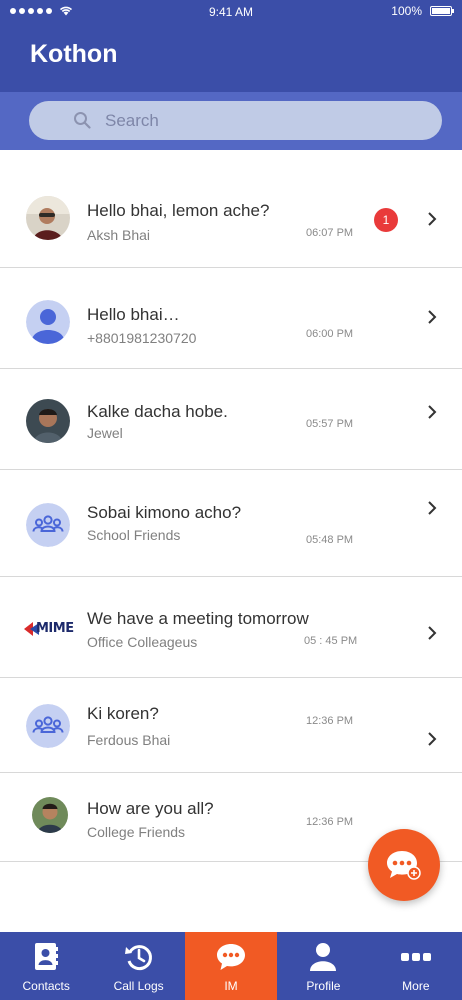  Describe the element at coordinates (134, 535) in the screenshot. I see `conversation-name: School Friends` at that location.